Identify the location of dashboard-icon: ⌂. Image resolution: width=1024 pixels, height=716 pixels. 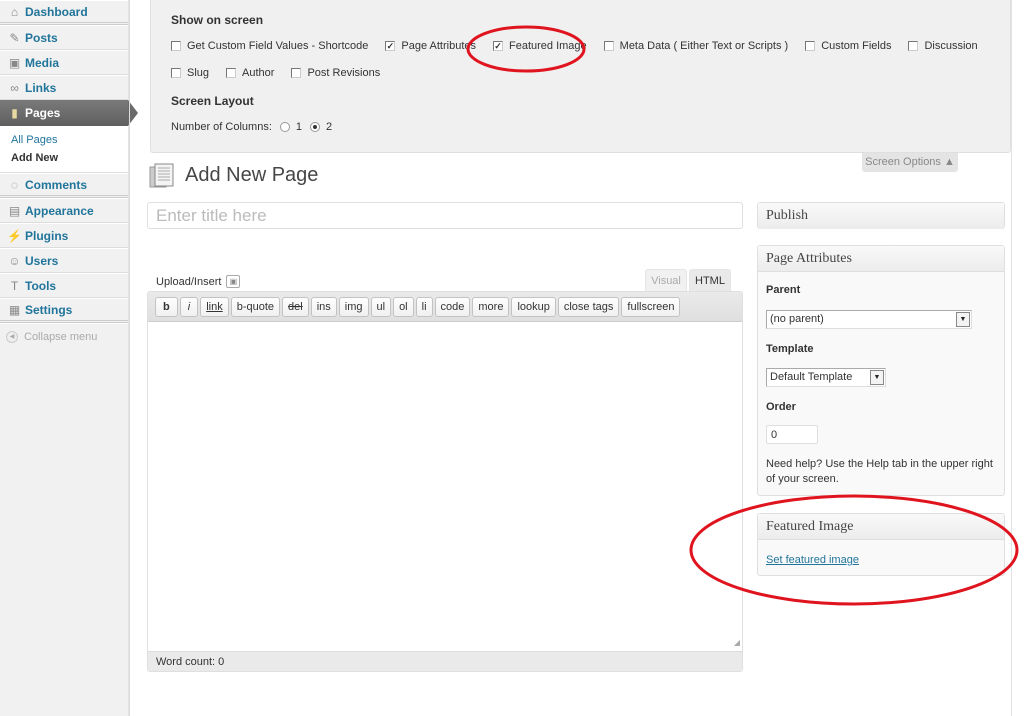
(14, 11).